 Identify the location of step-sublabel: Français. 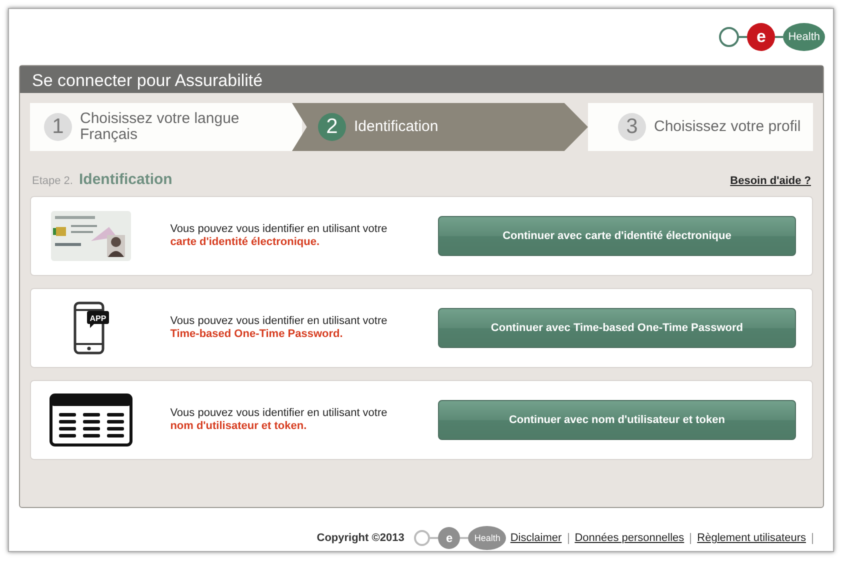
(109, 135).